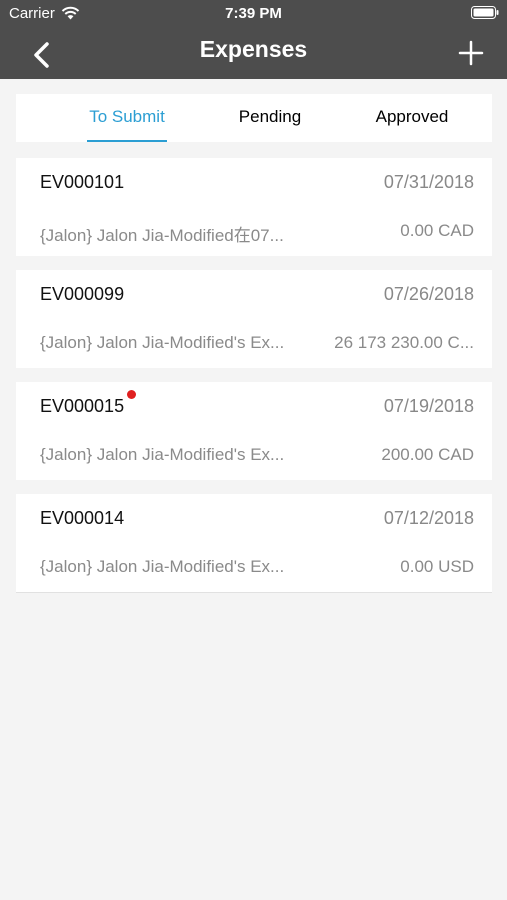 Image resolution: width=507 pixels, height=900 pixels. What do you see at coordinates (428, 518) in the screenshot?
I see `expense-date: 07/12/2018` at bounding box center [428, 518].